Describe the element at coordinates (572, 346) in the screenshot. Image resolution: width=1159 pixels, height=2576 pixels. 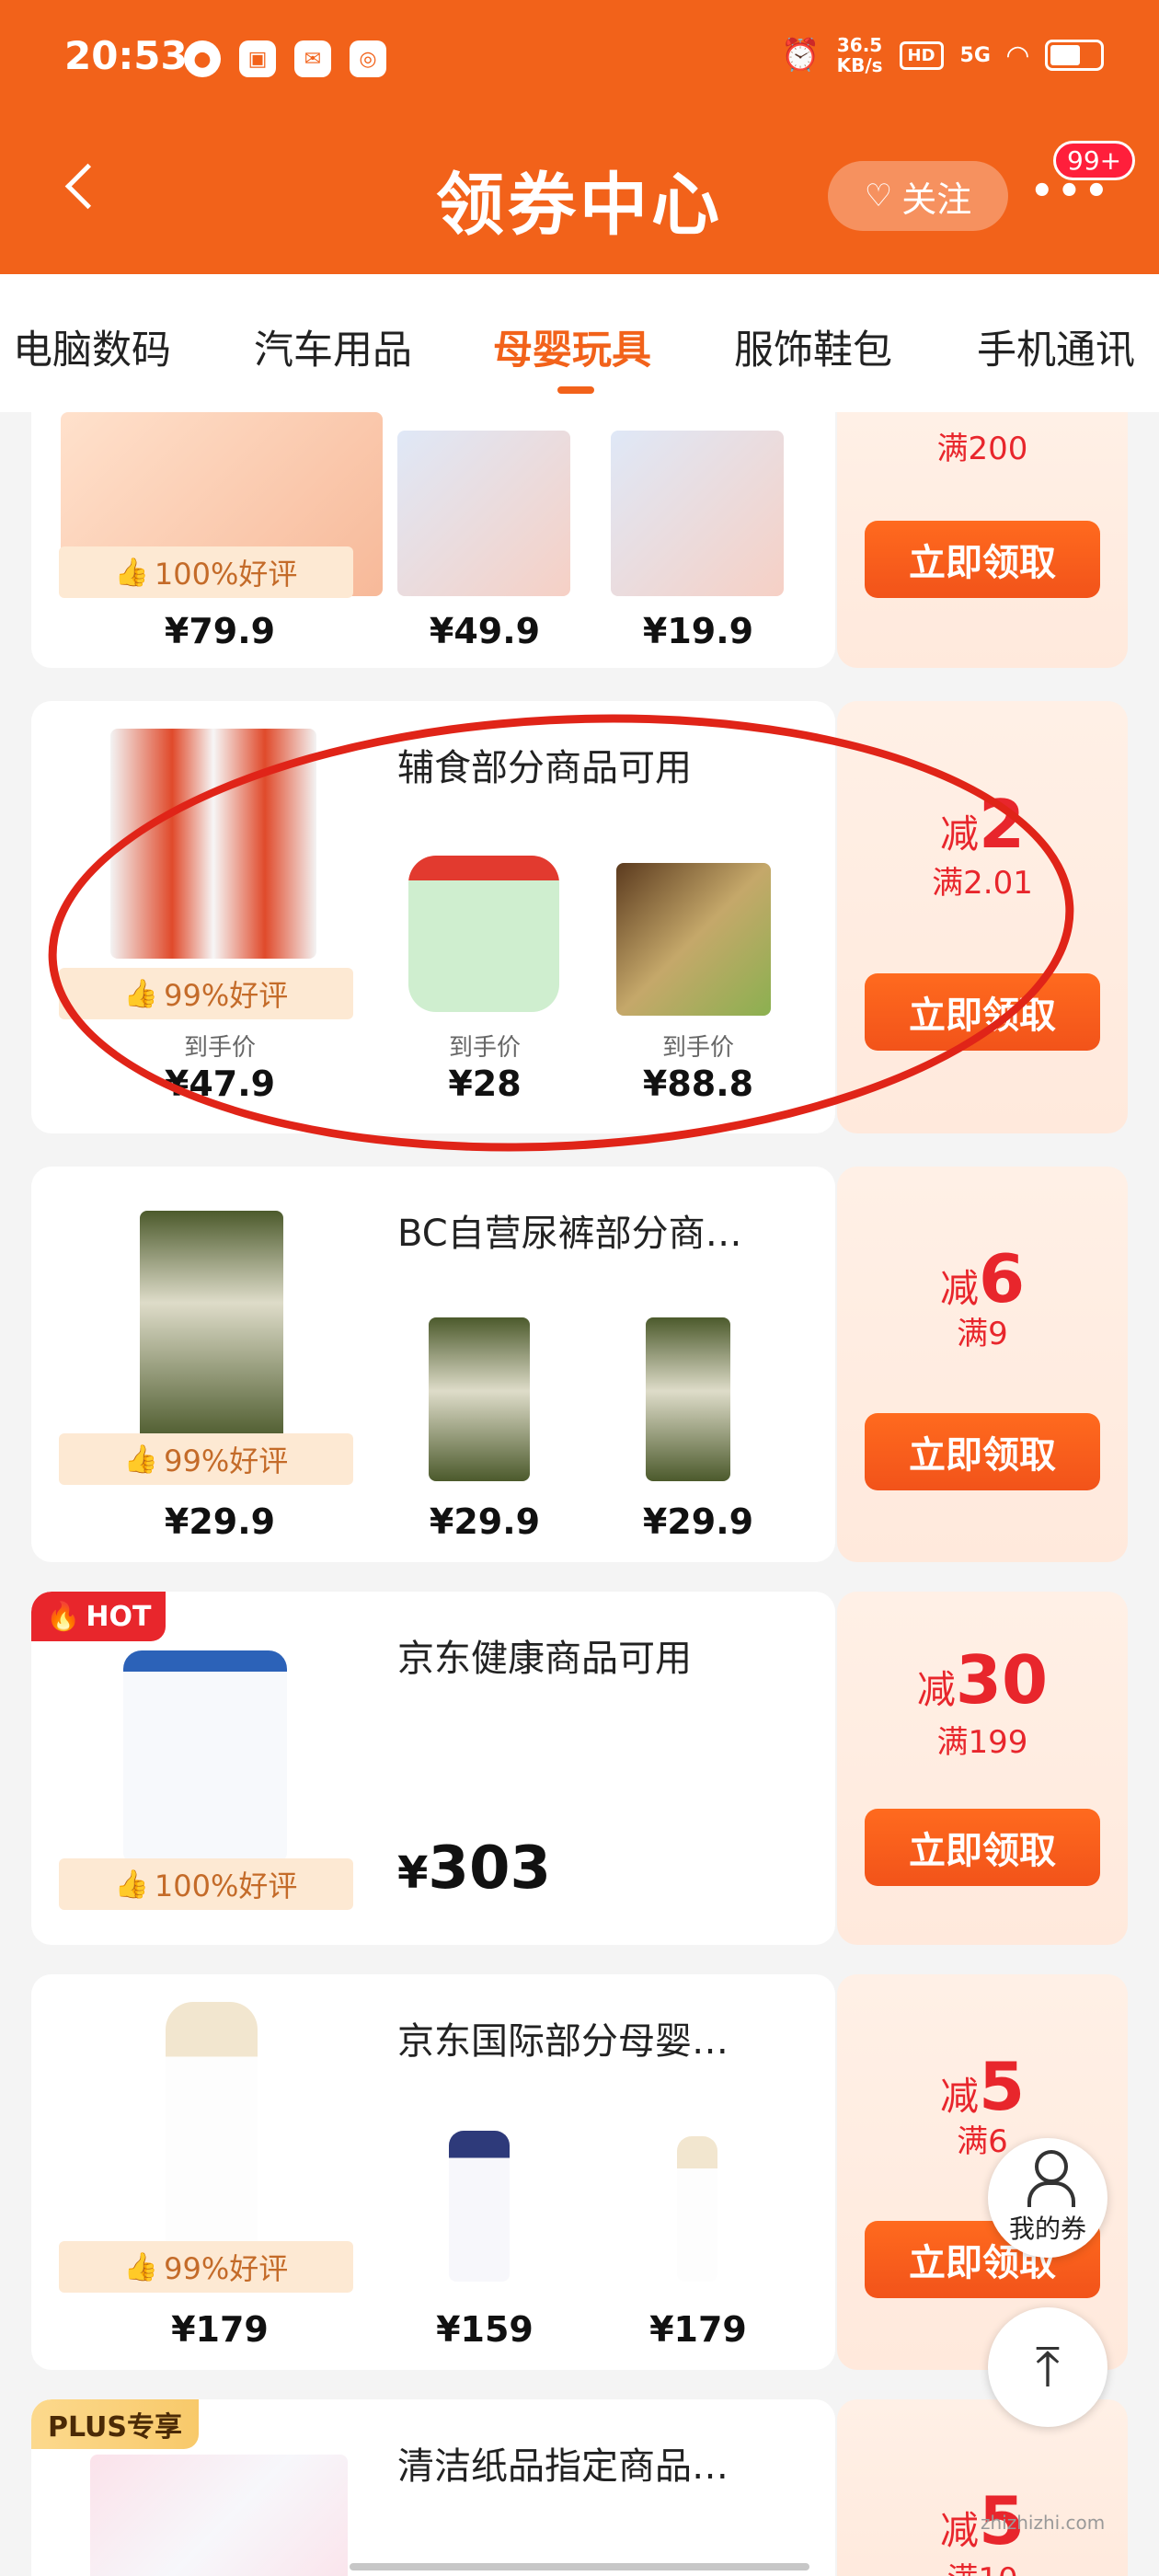
I see `tab-maternal-baby-toys: 母婴玩具` at that location.